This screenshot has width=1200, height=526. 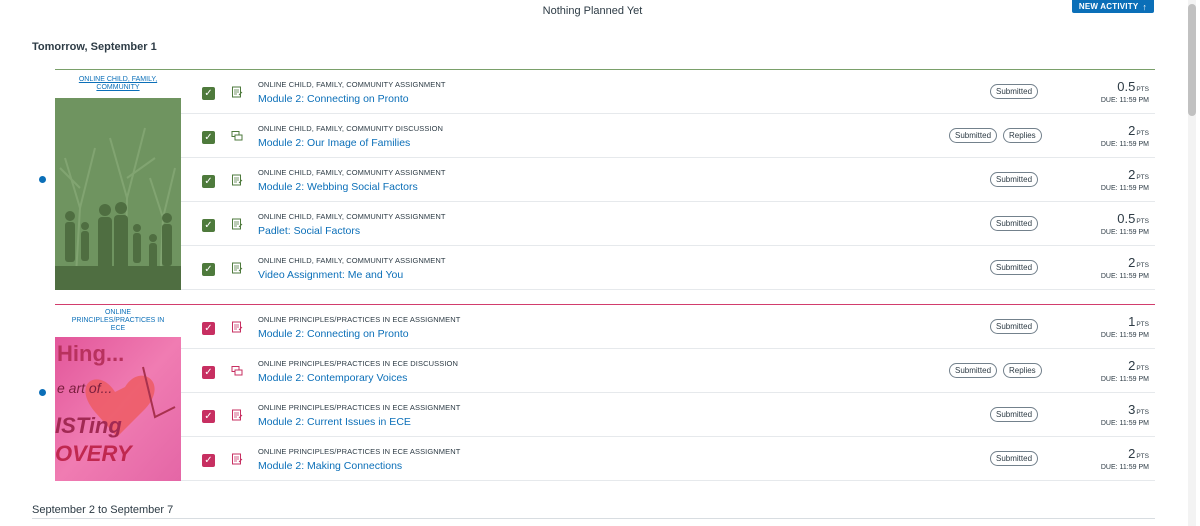 I want to click on course-name-link: ONLINE PRINCIPLES/PRACTICES IN ECE, so click(x=118, y=321).